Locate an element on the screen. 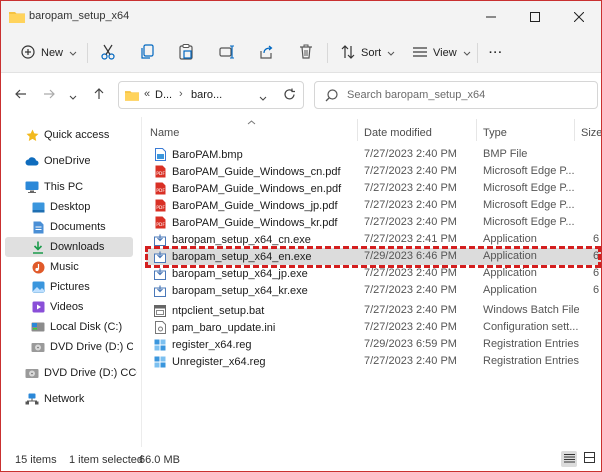 This screenshot has width=602, height=472. star-icon is located at coordinates (32, 135).